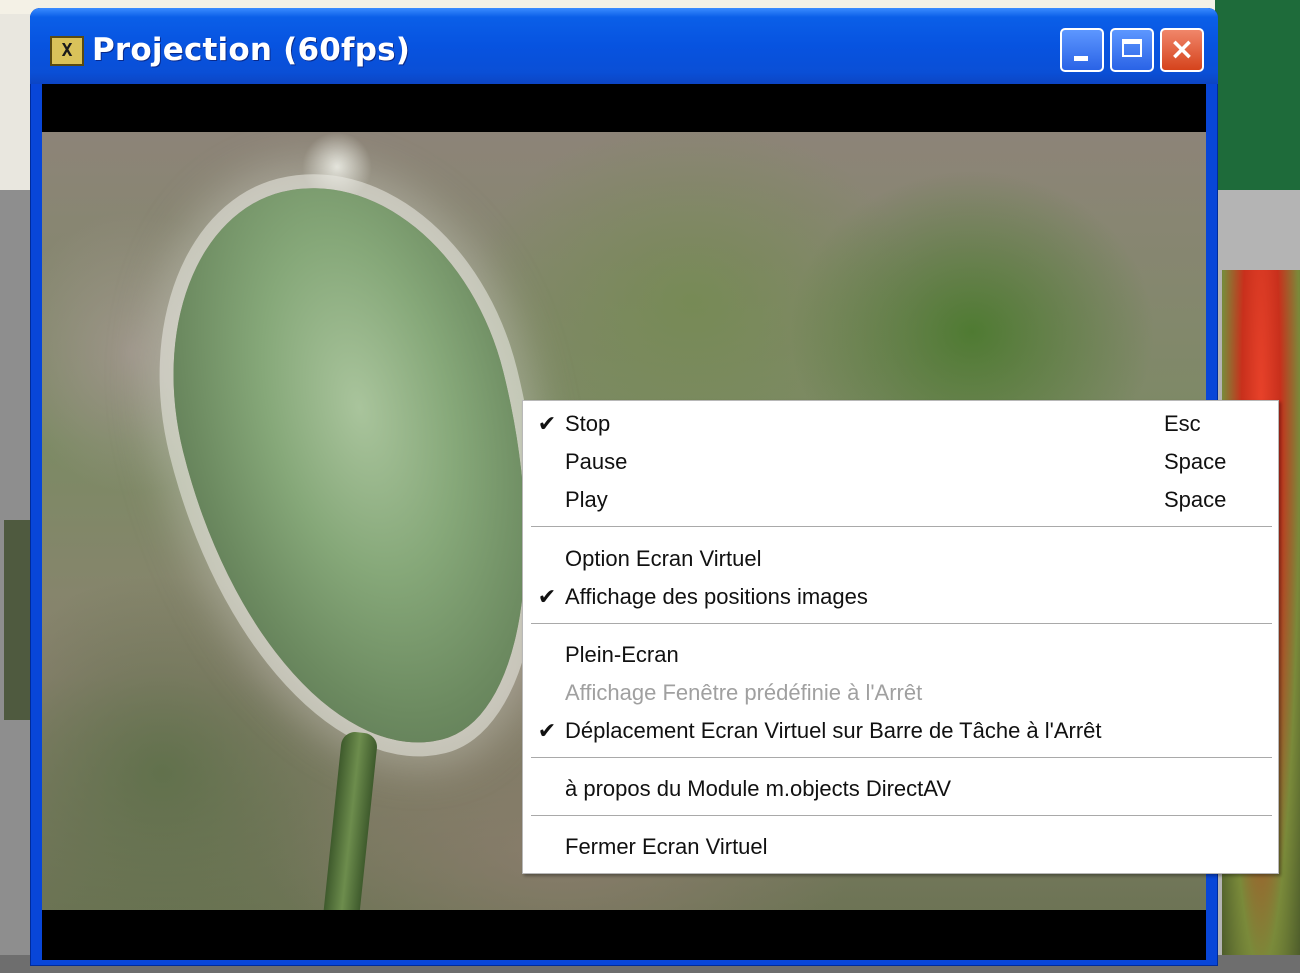 The height and width of the screenshot is (973, 1300). What do you see at coordinates (586, 499) in the screenshot?
I see `menu-item-label: Play` at bounding box center [586, 499].